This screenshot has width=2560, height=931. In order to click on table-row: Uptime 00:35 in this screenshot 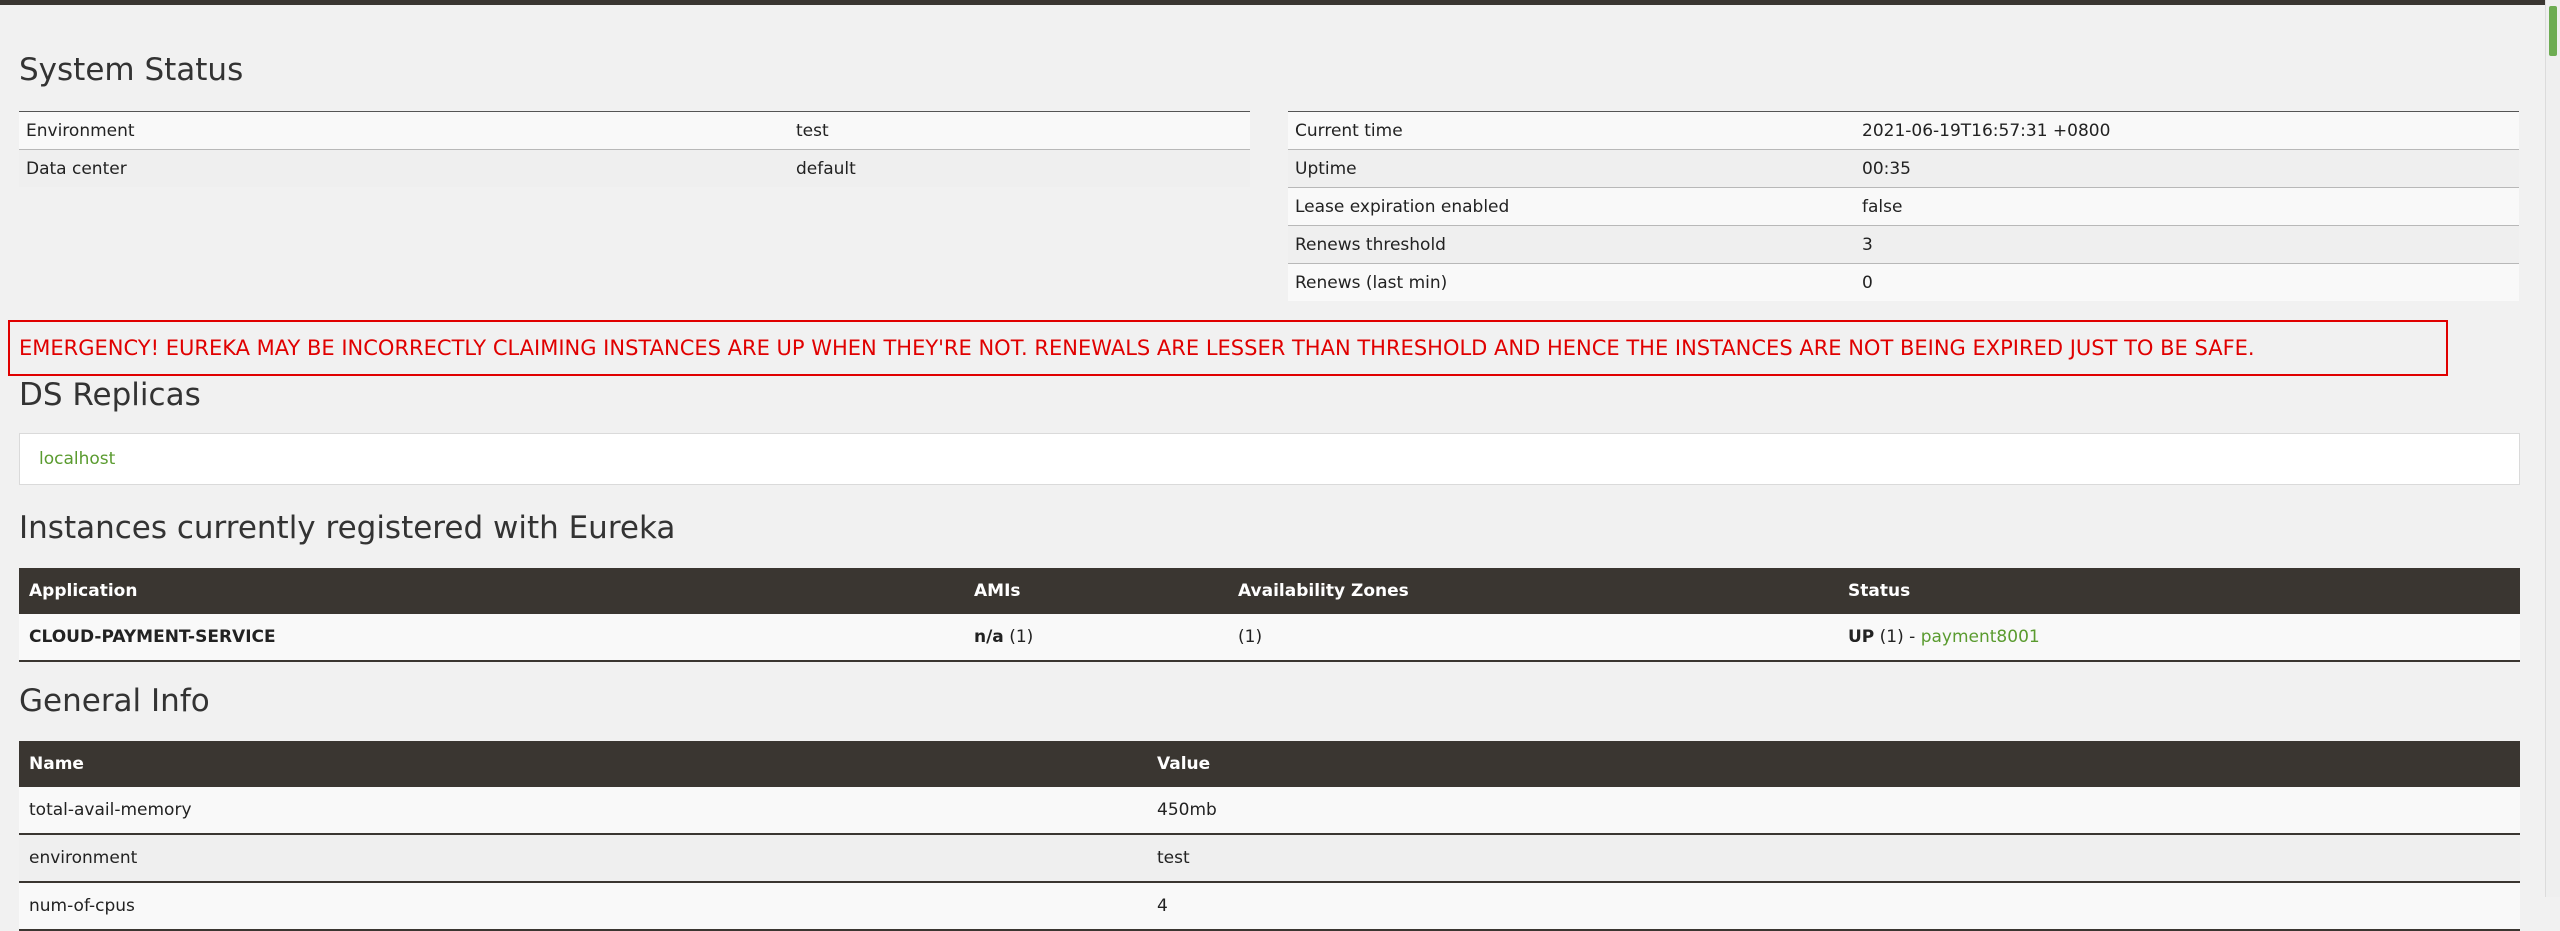, I will do `click(1903, 168)`.